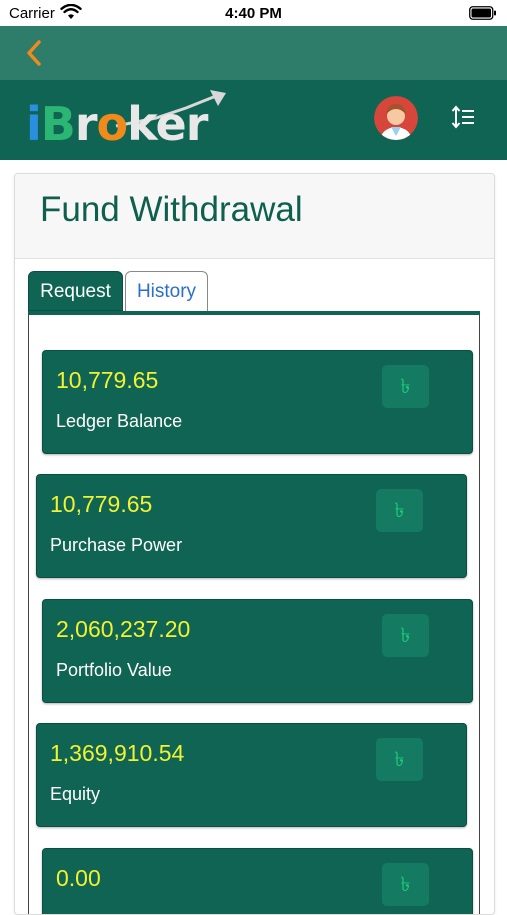 The width and height of the screenshot is (507, 915). I want to click on balance-value: 0.00, so click(78, 878).